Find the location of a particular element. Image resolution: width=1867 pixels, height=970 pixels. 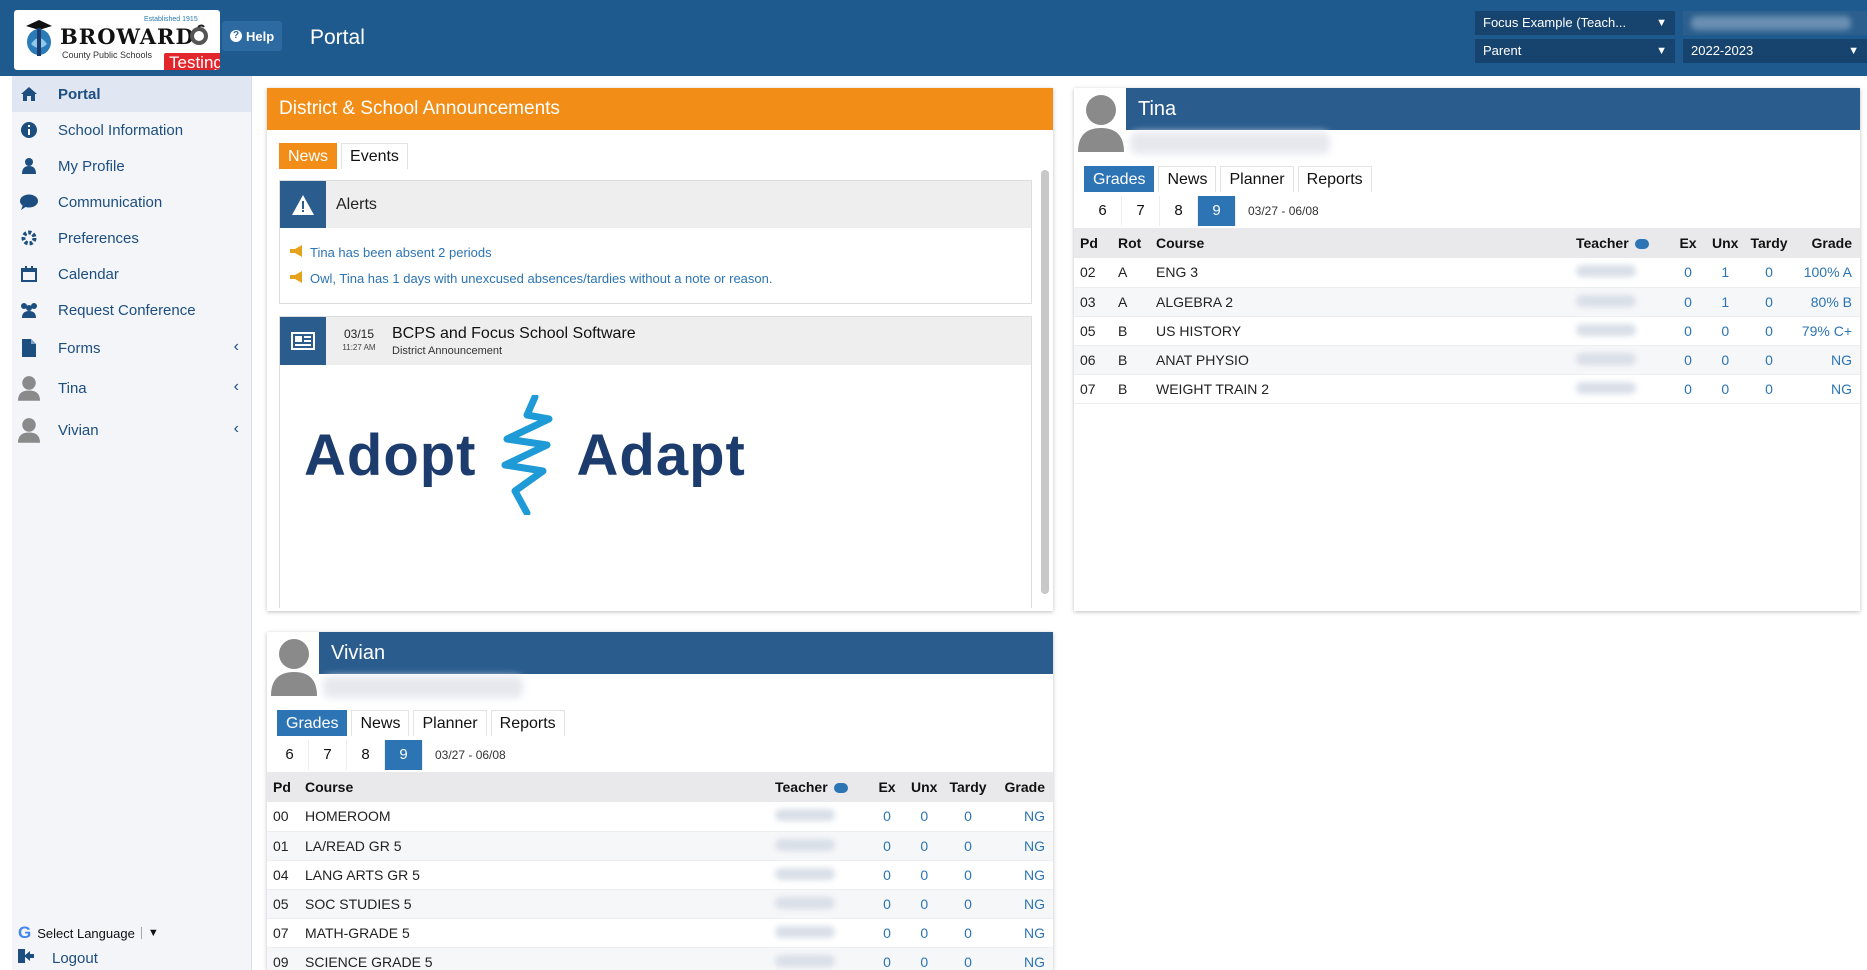

column-header: Tardy is located at coordinates (968, 787).